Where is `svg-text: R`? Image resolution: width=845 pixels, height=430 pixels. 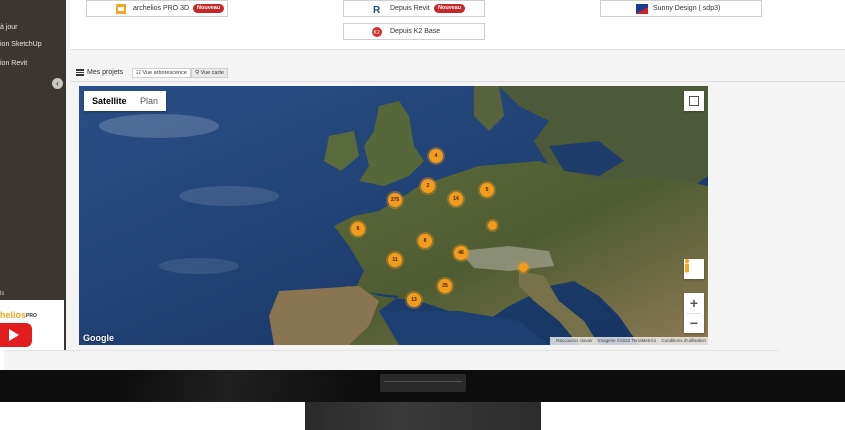 svg-text: R is located at coordinates (377, 9).